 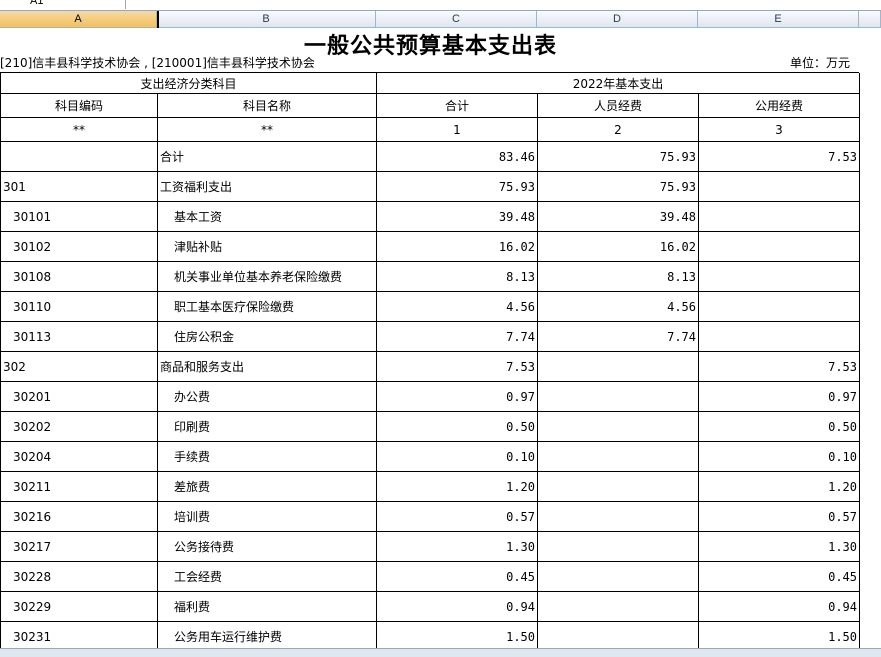 What do you see at coordinates (618, 106) in the screenshot?
I see `header-personnel: 人员经费` at bounding box center [618, 106].